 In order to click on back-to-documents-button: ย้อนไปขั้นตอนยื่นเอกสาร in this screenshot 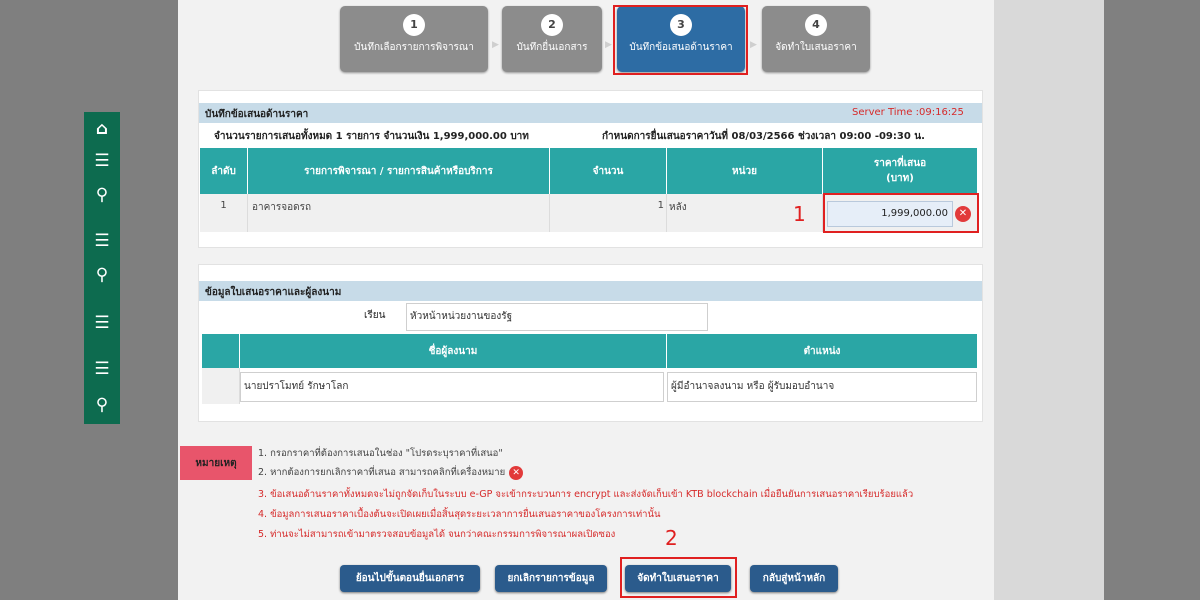, I will do `click(410, 578)`.